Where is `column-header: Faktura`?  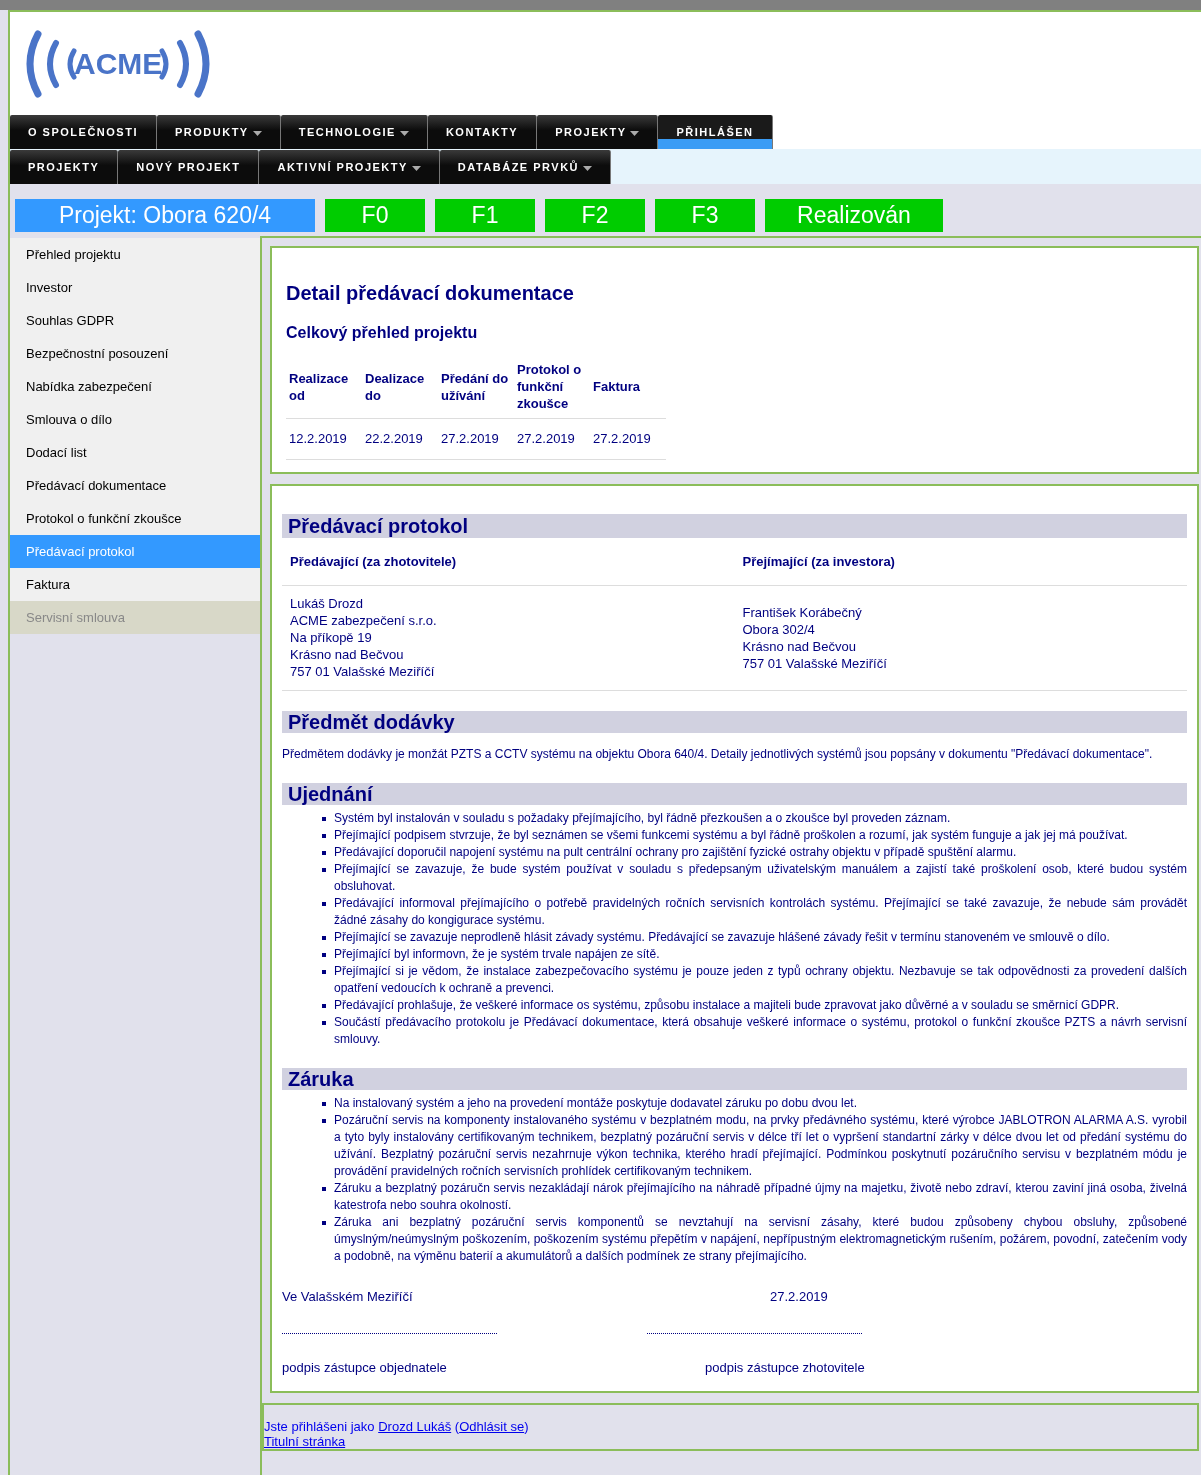 column-header: Faktura is located at coordinates (628, 387).